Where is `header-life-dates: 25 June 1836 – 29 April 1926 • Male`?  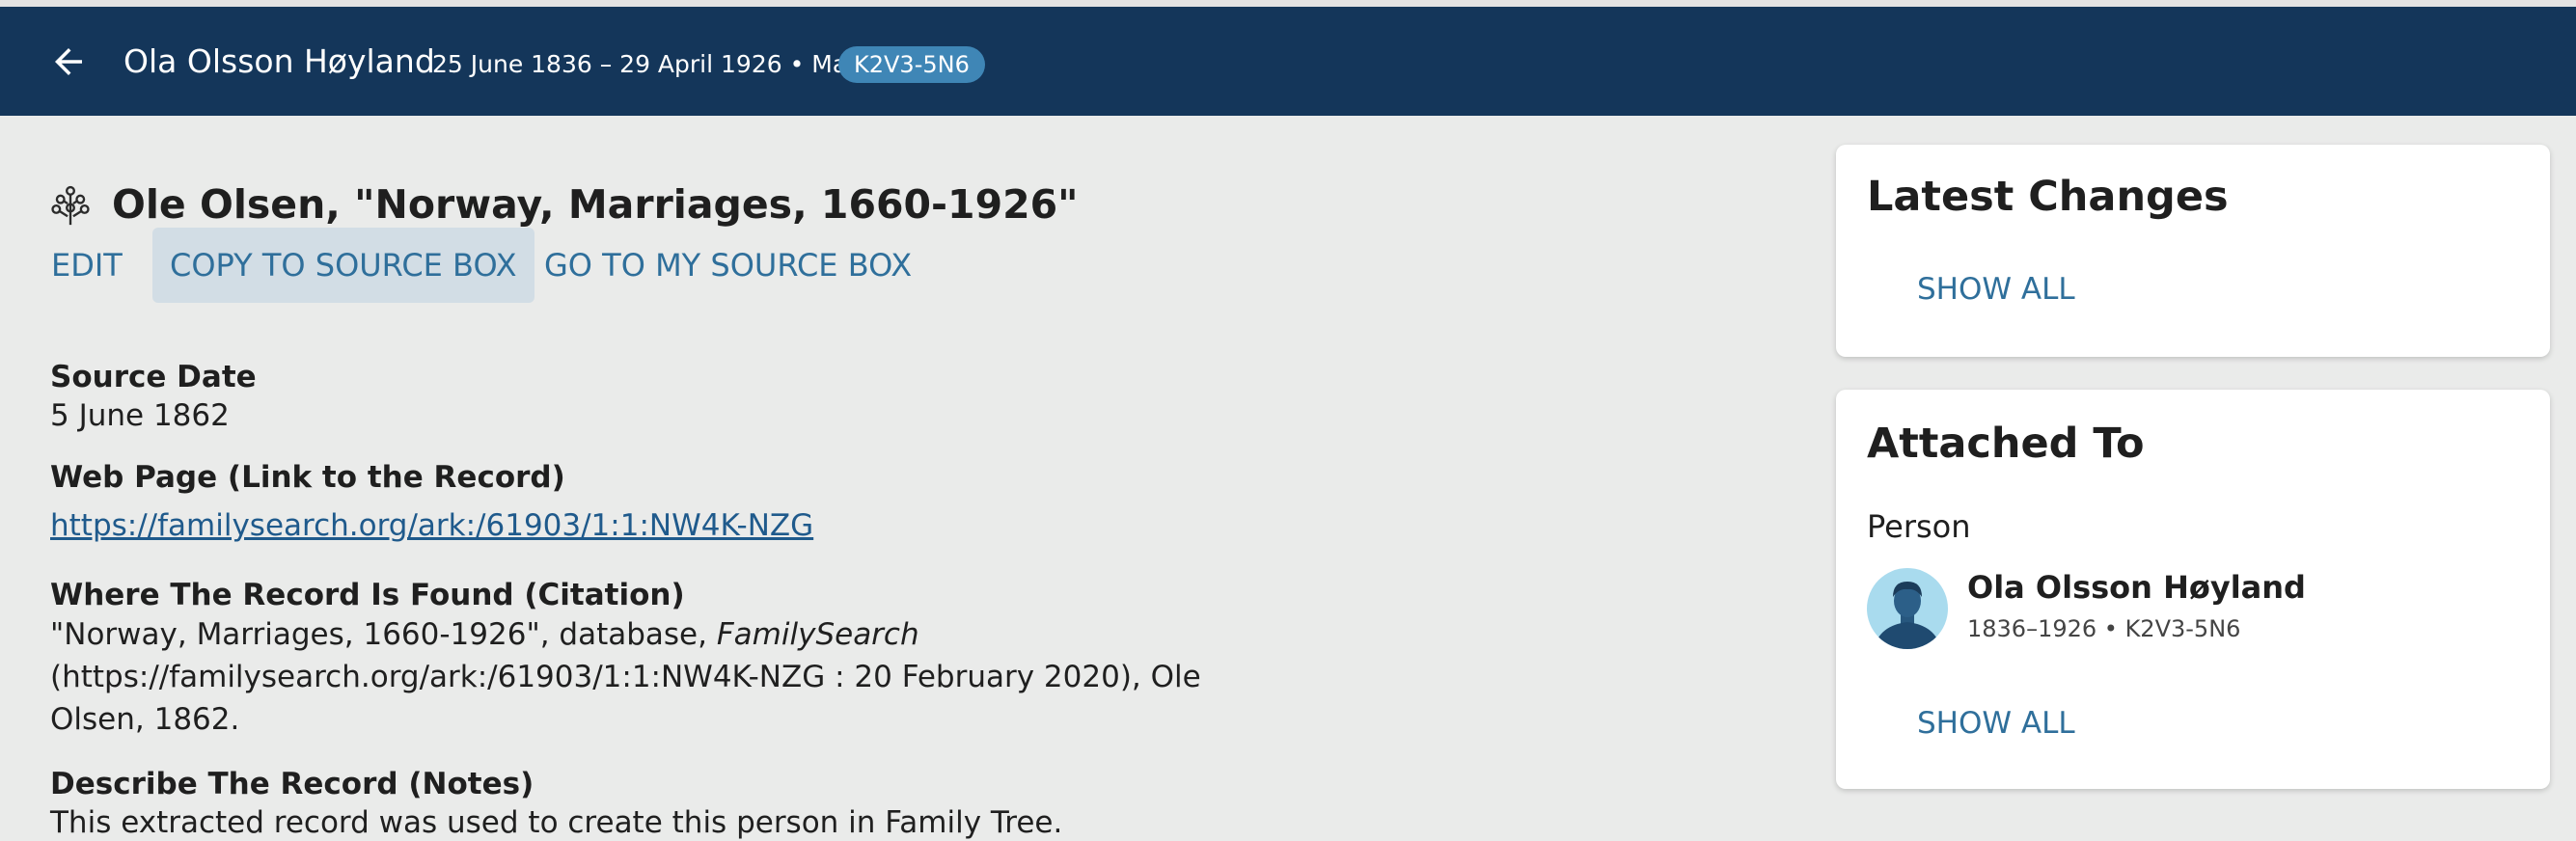
header-life-dates: 25 June 1836 – 29 April 1926 • Male is located at coordinates (650, 64).